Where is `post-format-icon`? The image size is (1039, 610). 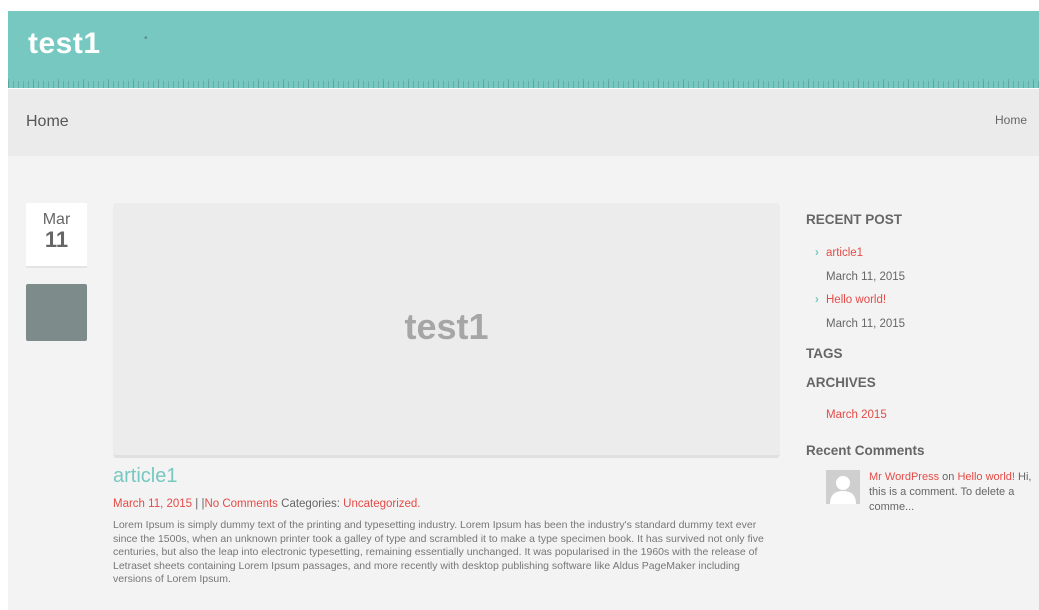
post-format-icon is located at coordinates (56, 312).